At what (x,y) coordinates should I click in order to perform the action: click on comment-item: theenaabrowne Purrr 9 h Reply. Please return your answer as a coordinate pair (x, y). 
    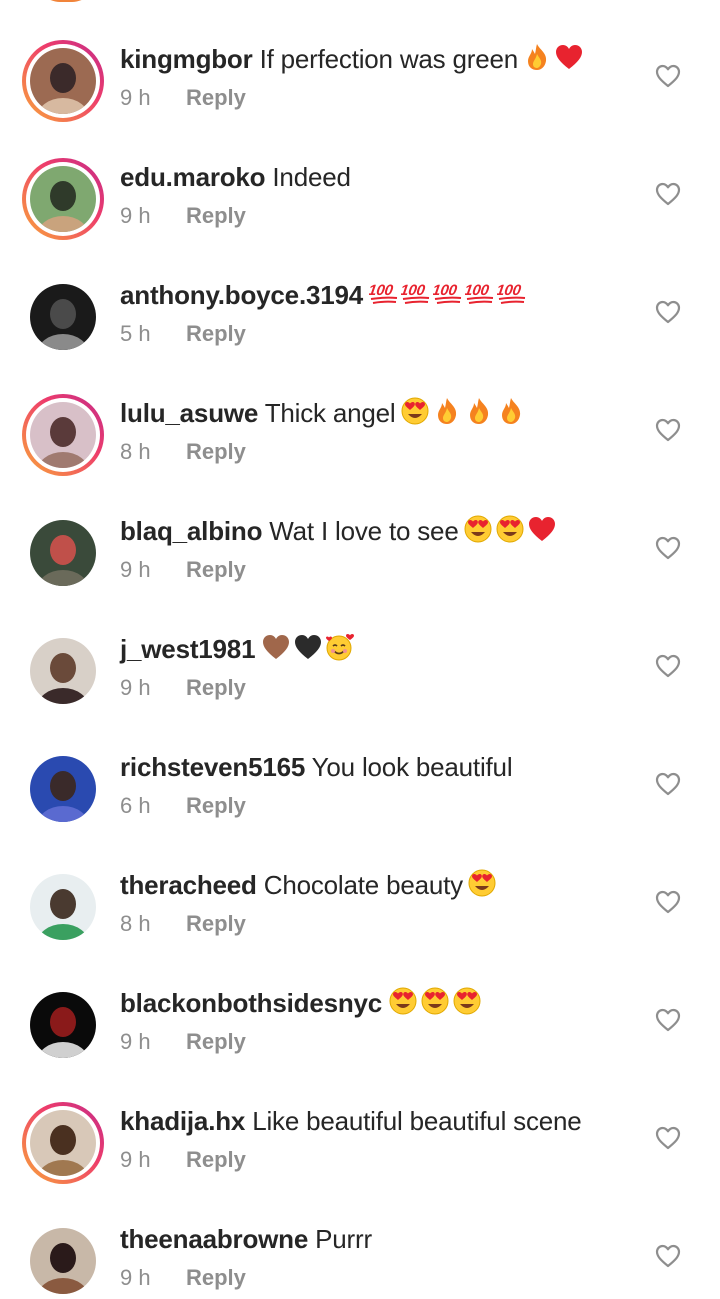
    Looking at the image, I should click on (360, 1259).